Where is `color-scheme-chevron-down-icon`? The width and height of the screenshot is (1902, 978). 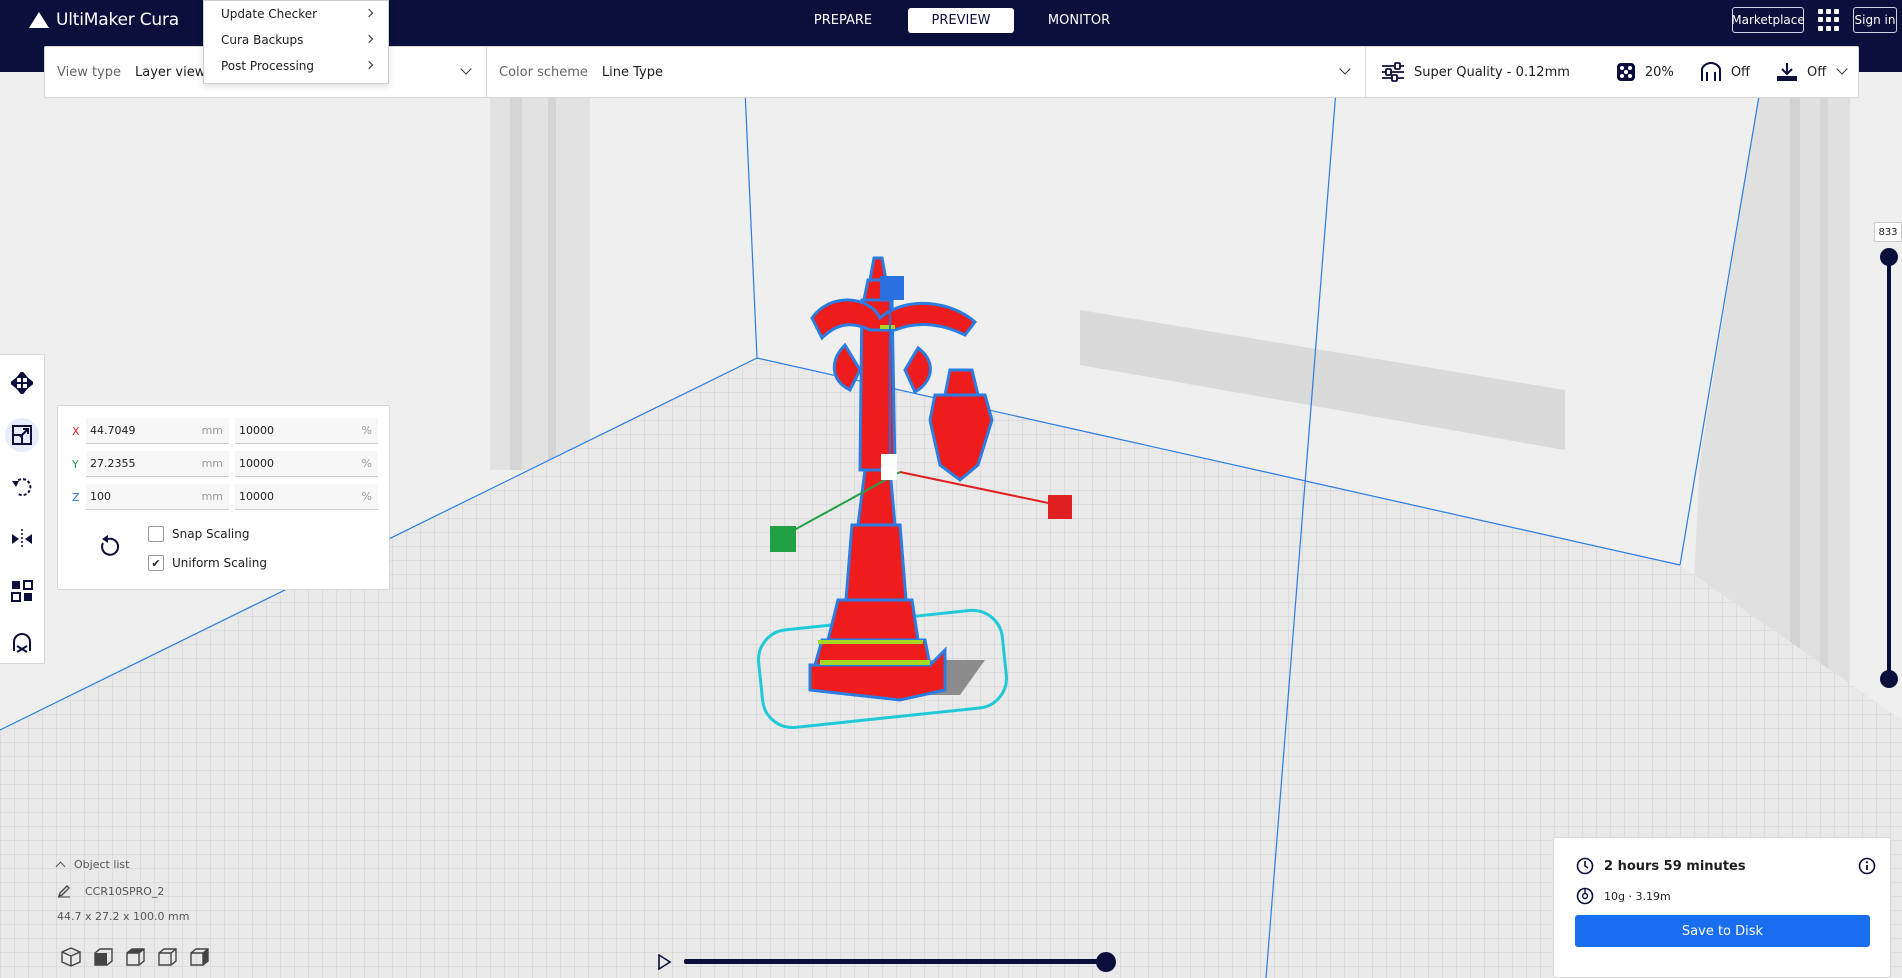 color-scheme-chevron-down-icon is located at coordinates (1345, 69).